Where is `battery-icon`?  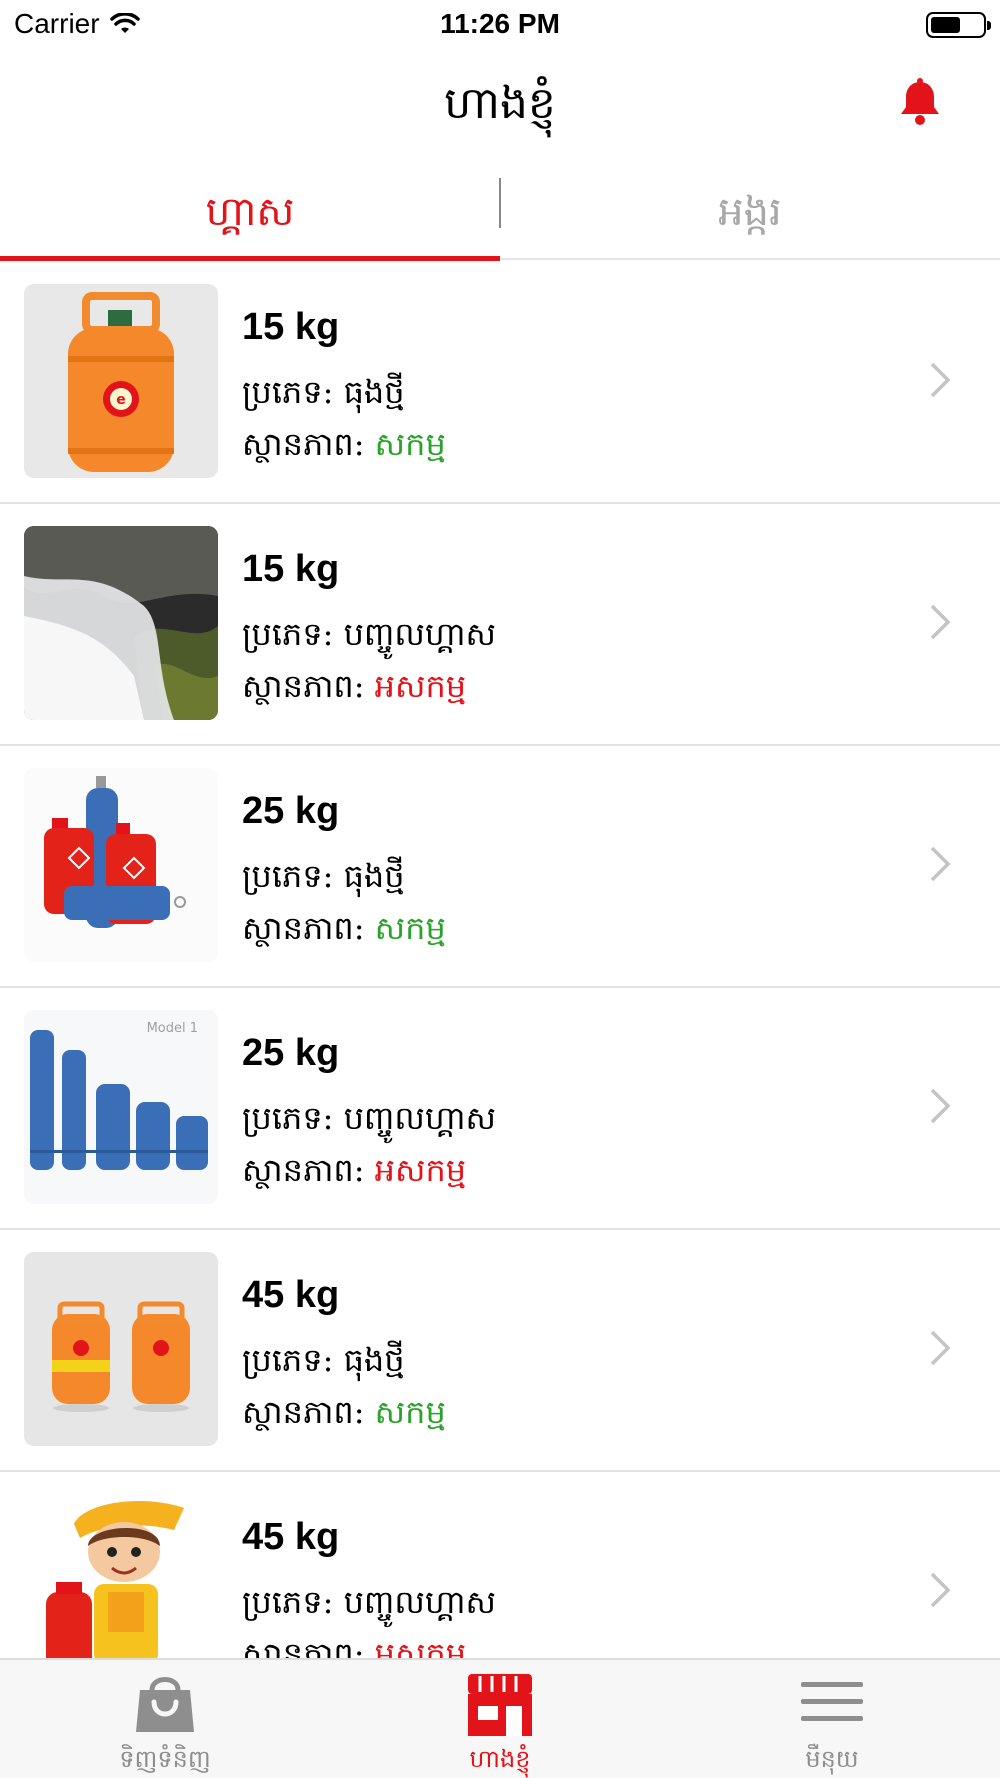 battery-icon is located at coordinates (958, 25).